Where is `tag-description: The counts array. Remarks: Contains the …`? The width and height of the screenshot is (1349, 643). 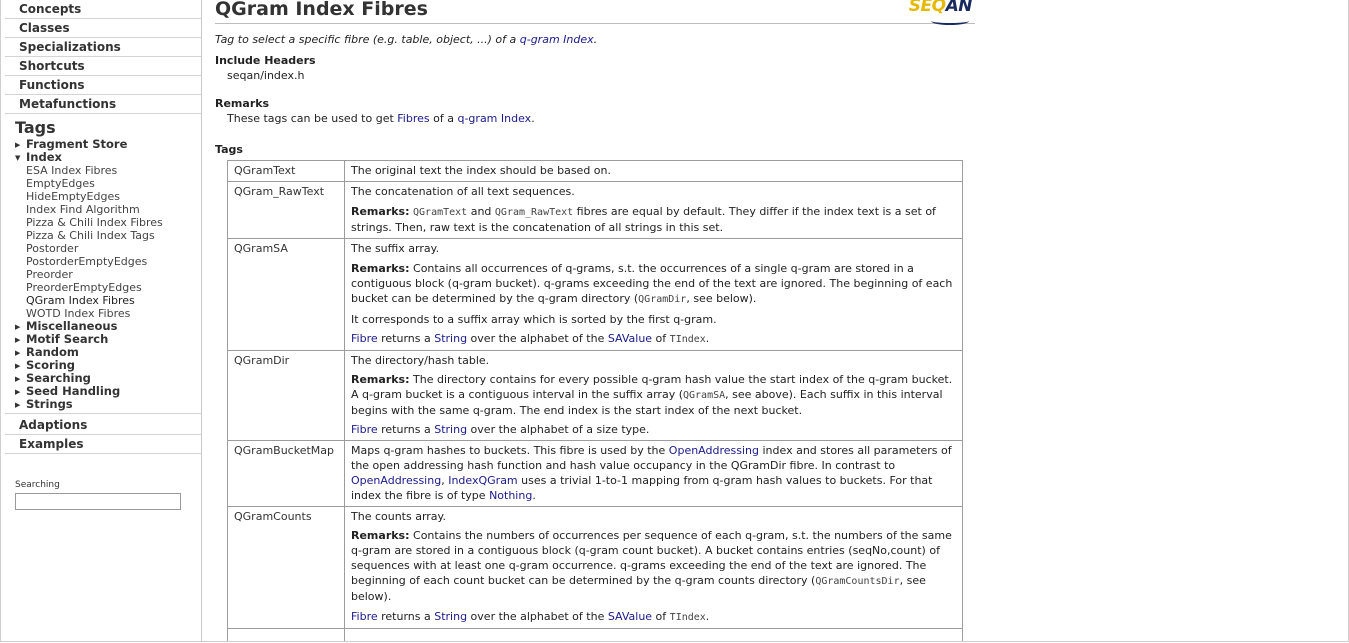
tag-description: The counts array. Remarks: Contains the … is located at coordinates (653, 567).